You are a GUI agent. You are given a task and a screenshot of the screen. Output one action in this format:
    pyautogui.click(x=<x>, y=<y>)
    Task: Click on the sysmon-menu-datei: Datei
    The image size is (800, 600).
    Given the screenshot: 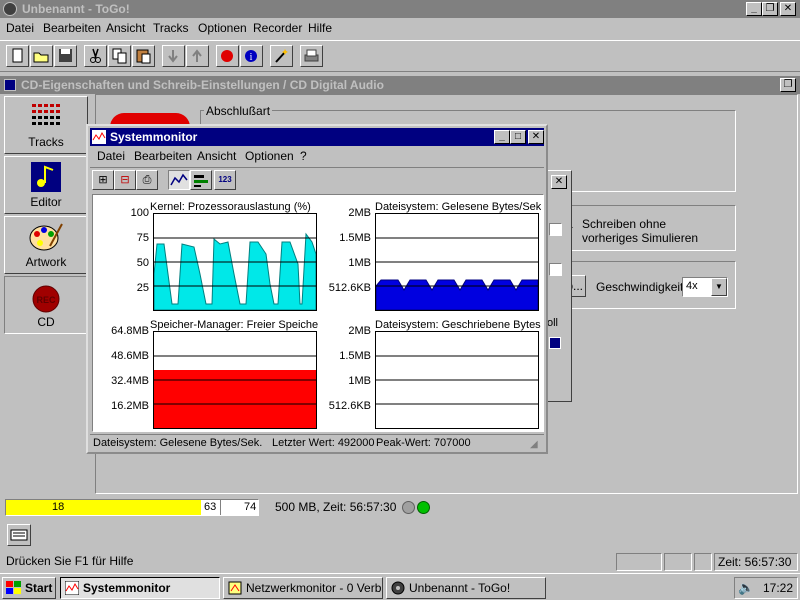 What is the action you would take?
    pyautogui.click(x=111, y=156)
    